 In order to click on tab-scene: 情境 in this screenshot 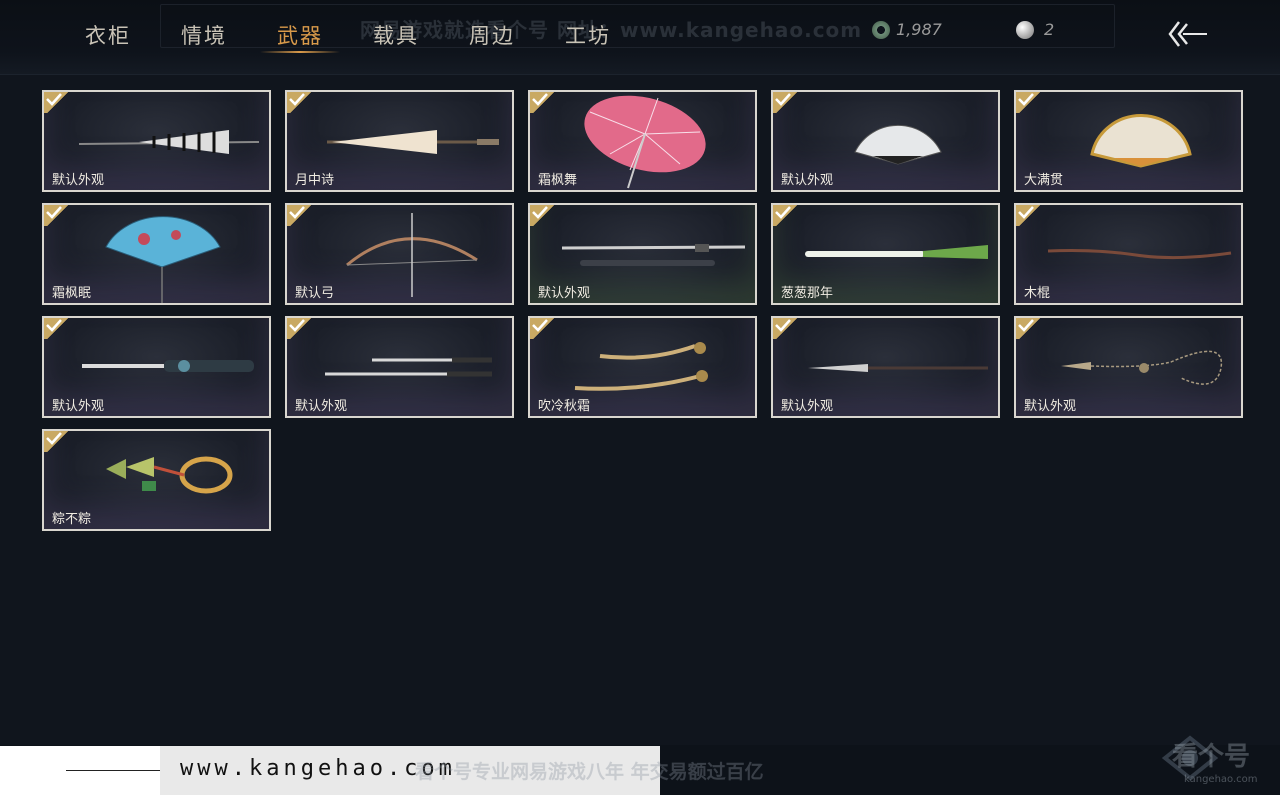, I will do `click(204, 36)`.